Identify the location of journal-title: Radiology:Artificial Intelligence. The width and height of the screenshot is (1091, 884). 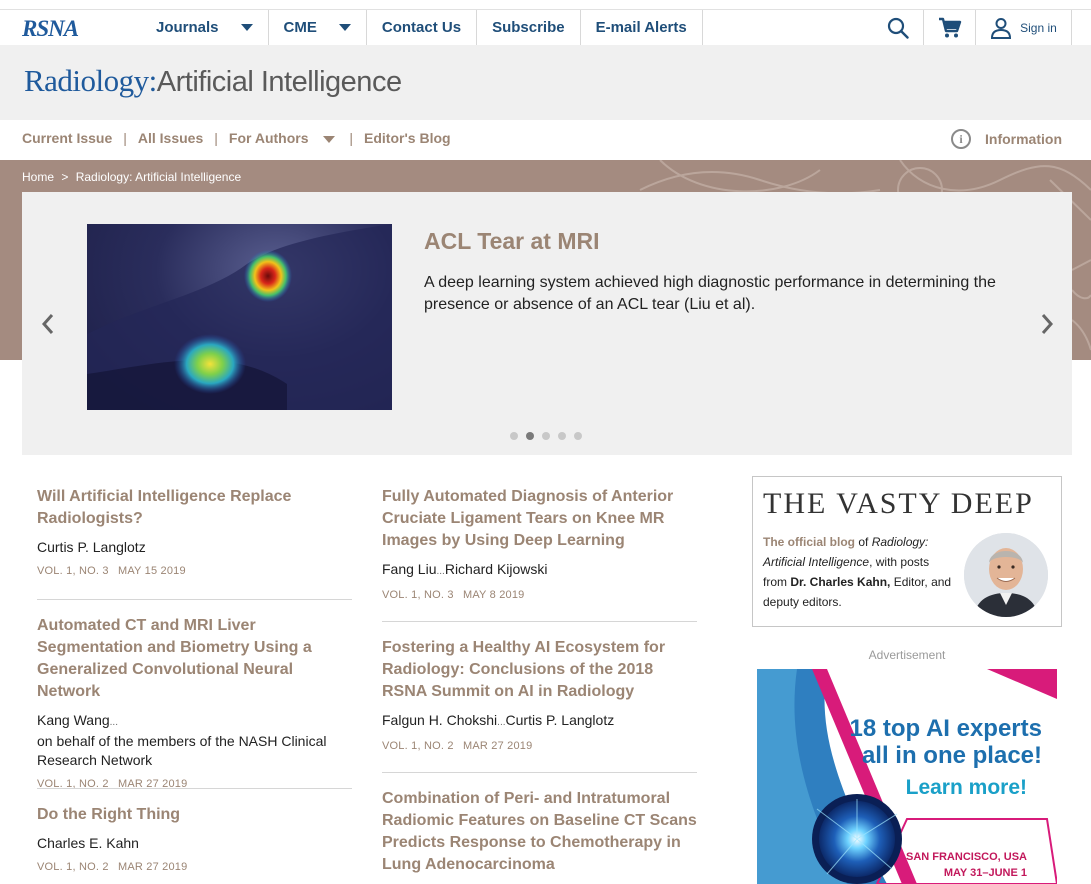
(213, 81).